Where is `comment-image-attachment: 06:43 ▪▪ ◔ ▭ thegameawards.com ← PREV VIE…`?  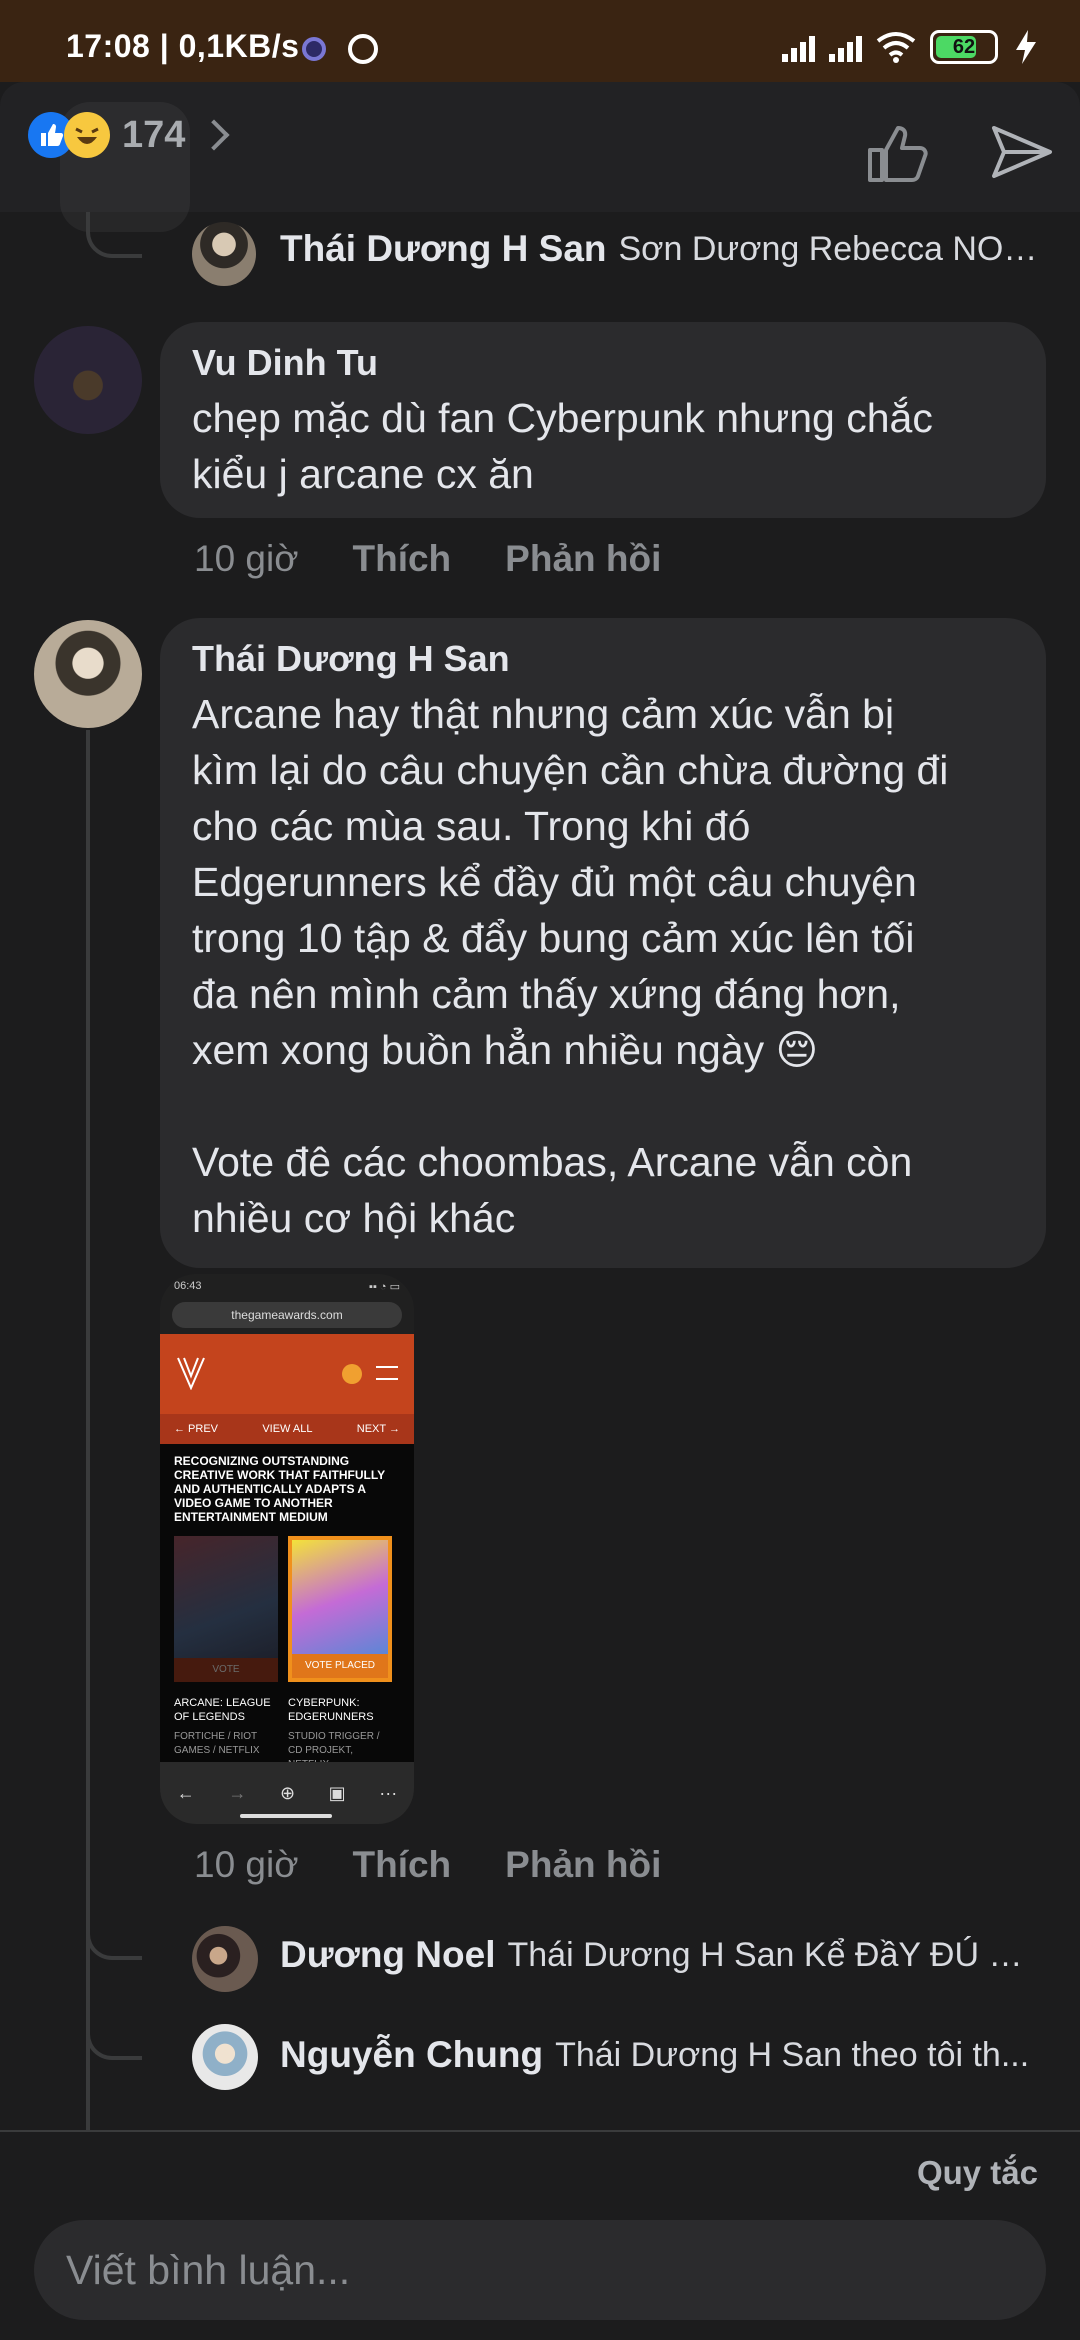
comment-image-attachment: 06:43 ▪▪ ◔ ▭ thegameawards.com ← PREV VIE… is located at coordinates (287, 1549).